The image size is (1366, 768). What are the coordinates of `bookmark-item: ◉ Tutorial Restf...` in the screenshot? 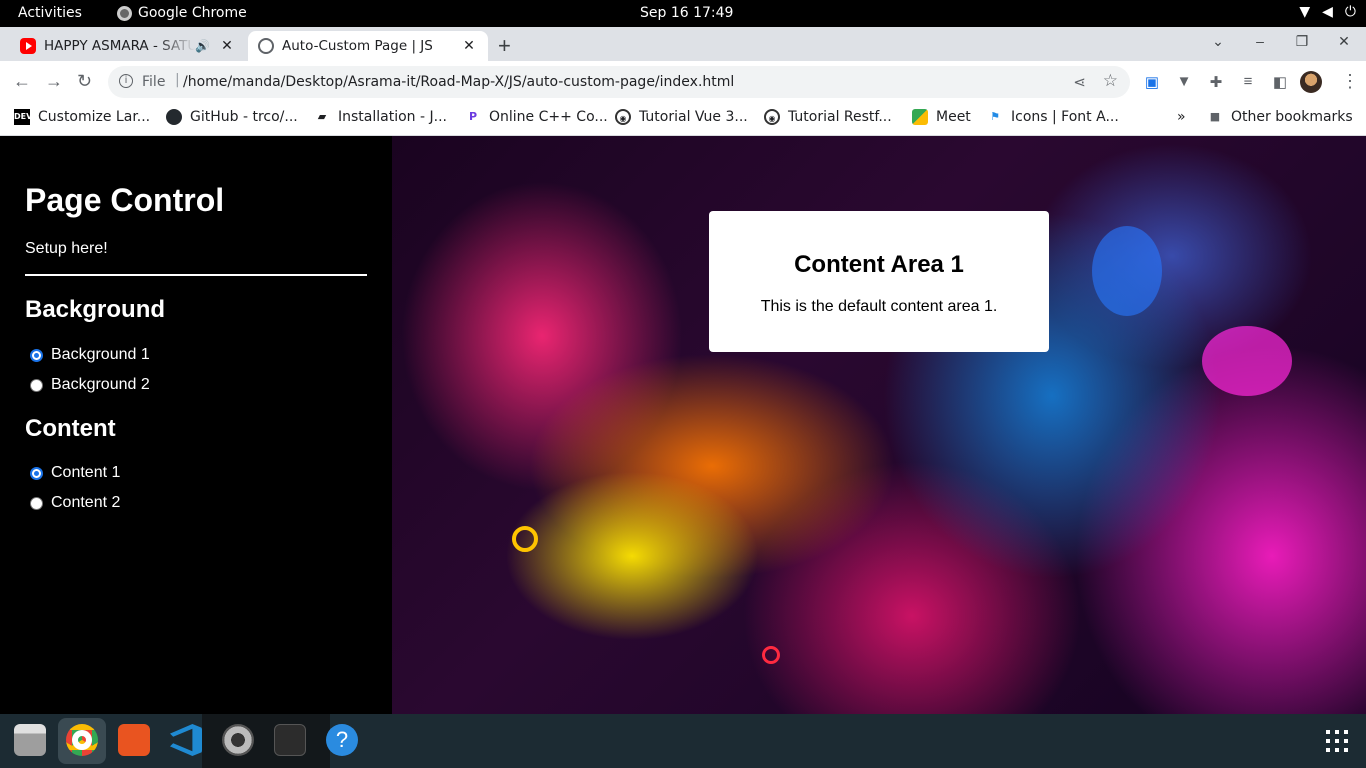 It's located at (828, 117).